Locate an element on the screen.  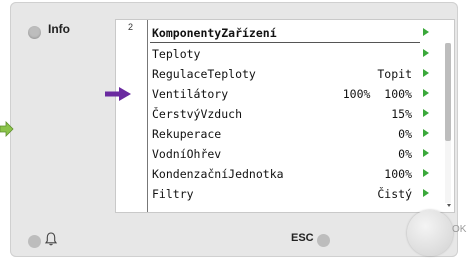
bell-icon is located at coordinates (51, 239).